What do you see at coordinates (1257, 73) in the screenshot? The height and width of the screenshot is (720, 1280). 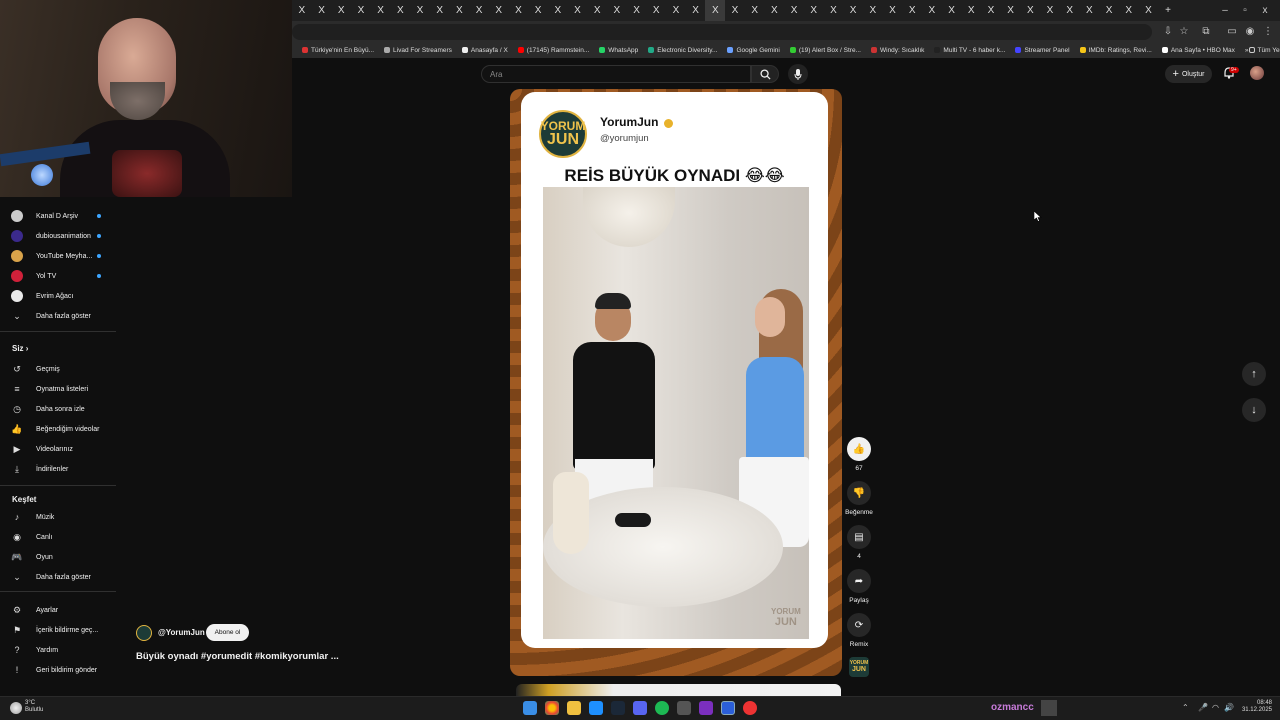 I see `user-avatar` at bounding box center [1257, 73].